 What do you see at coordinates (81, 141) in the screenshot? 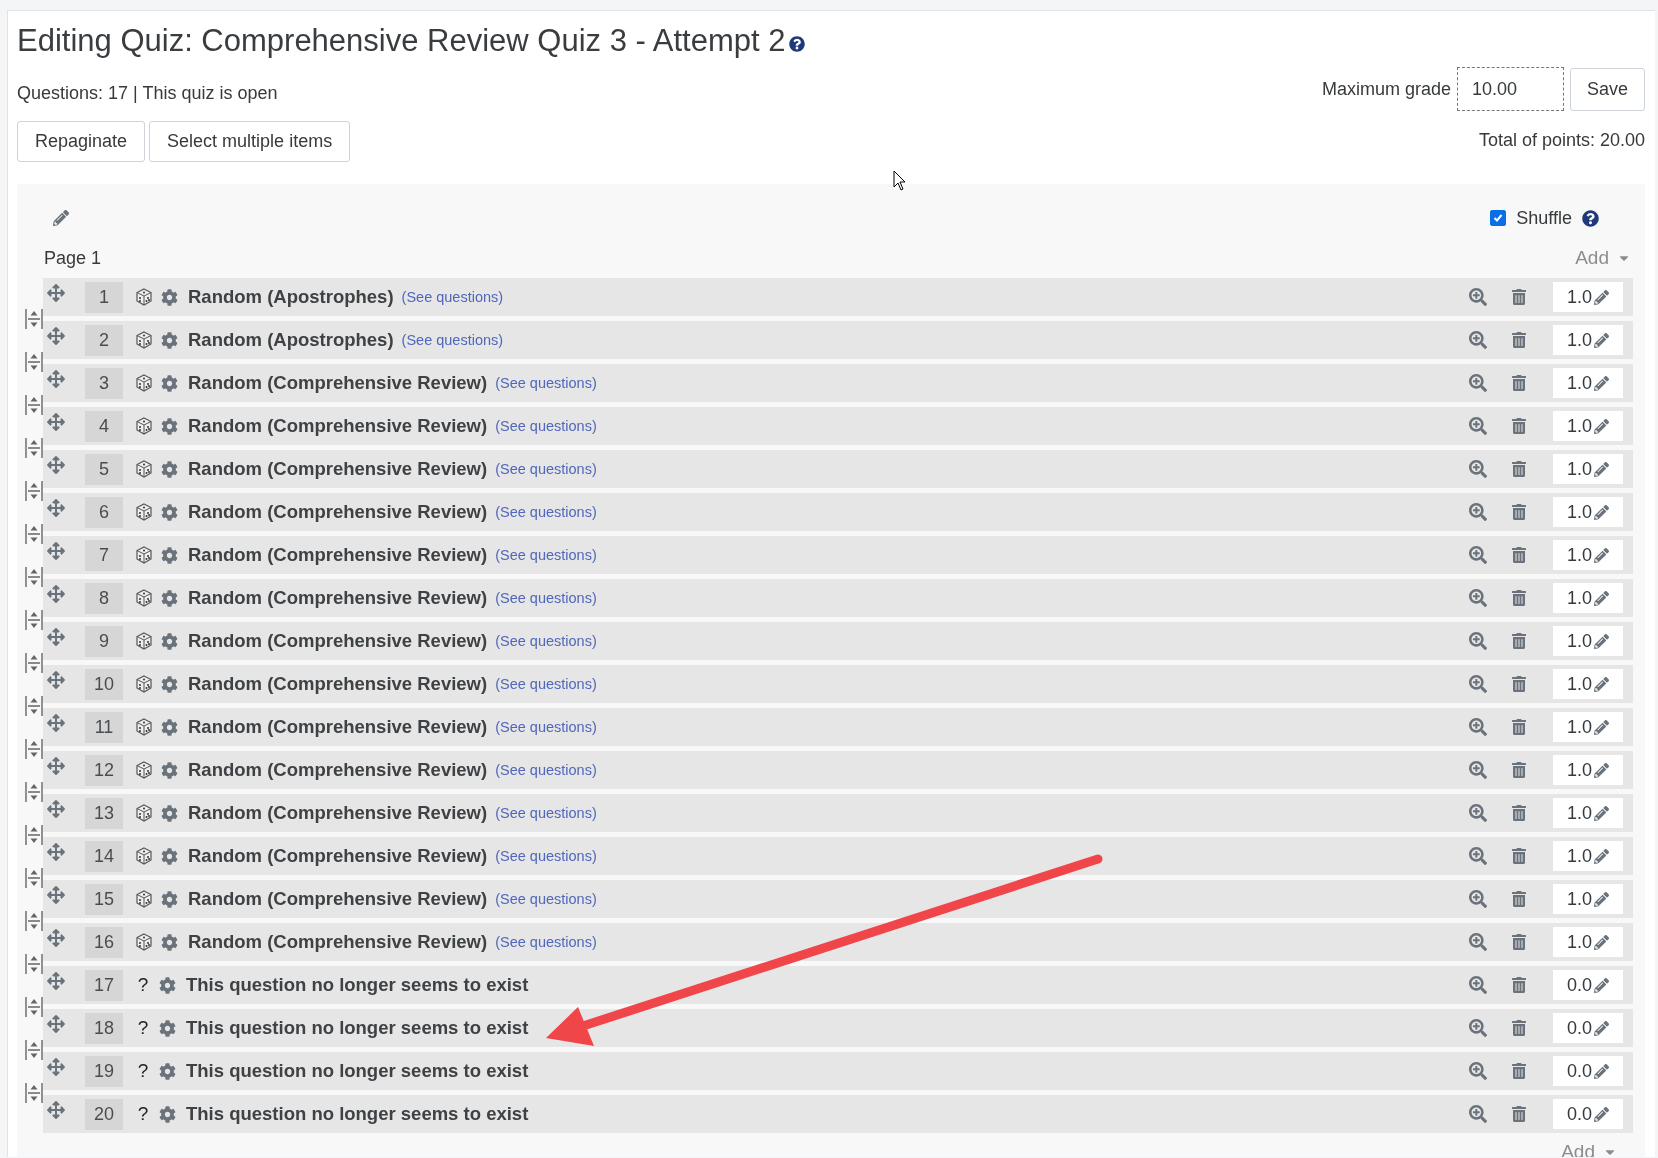
I see `repaginate-button: Repaginate` at bounding box center [81, 141].